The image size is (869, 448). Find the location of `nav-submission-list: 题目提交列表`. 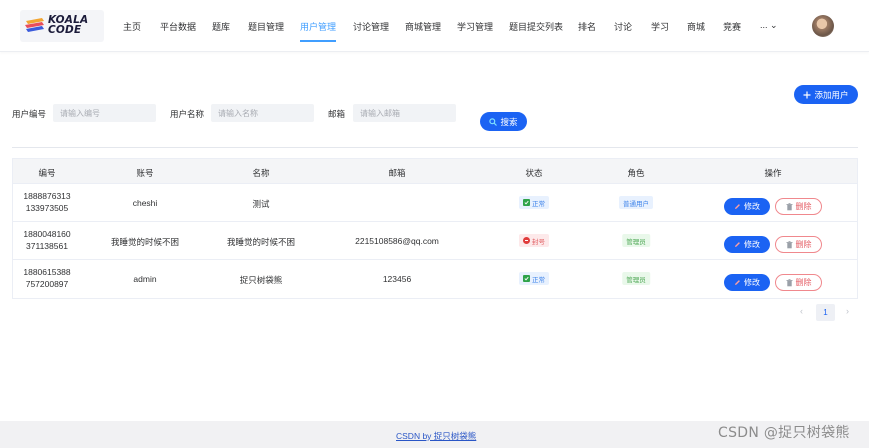

nav-submission-list: 题目提交列表 is located at coordinates (536, 26).